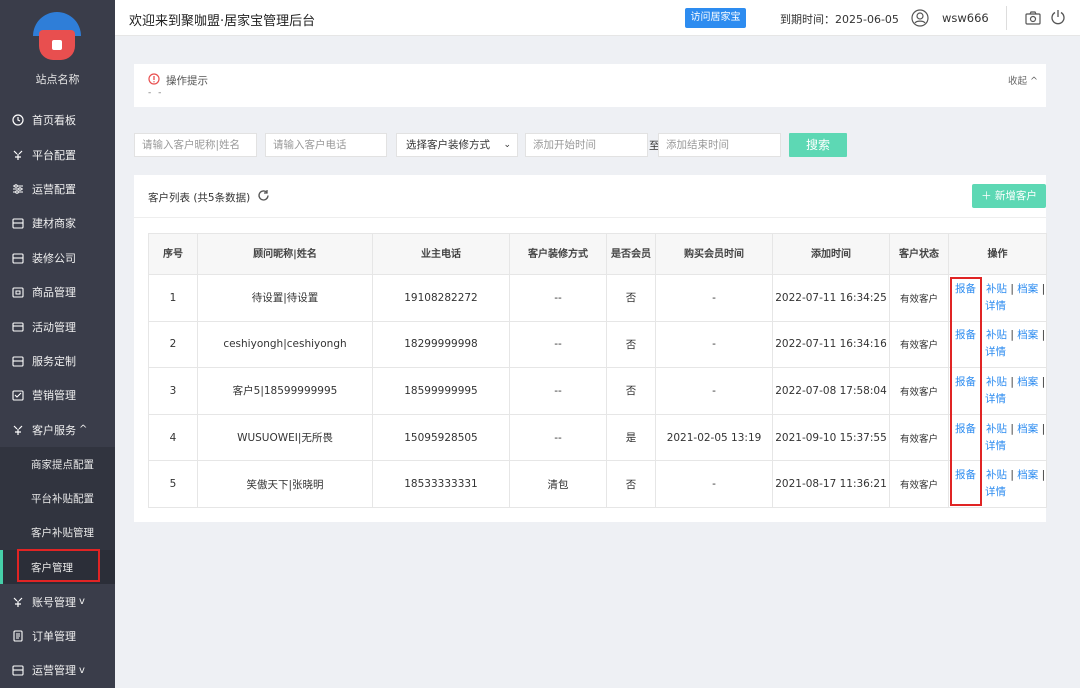 This screenshot has height=688, width=1080. What do you see at coordinates (831, 391) in the screenshot?
I see `cell-add-time: 2022-07-08 17:58:04` at bounding box center [831, 391].